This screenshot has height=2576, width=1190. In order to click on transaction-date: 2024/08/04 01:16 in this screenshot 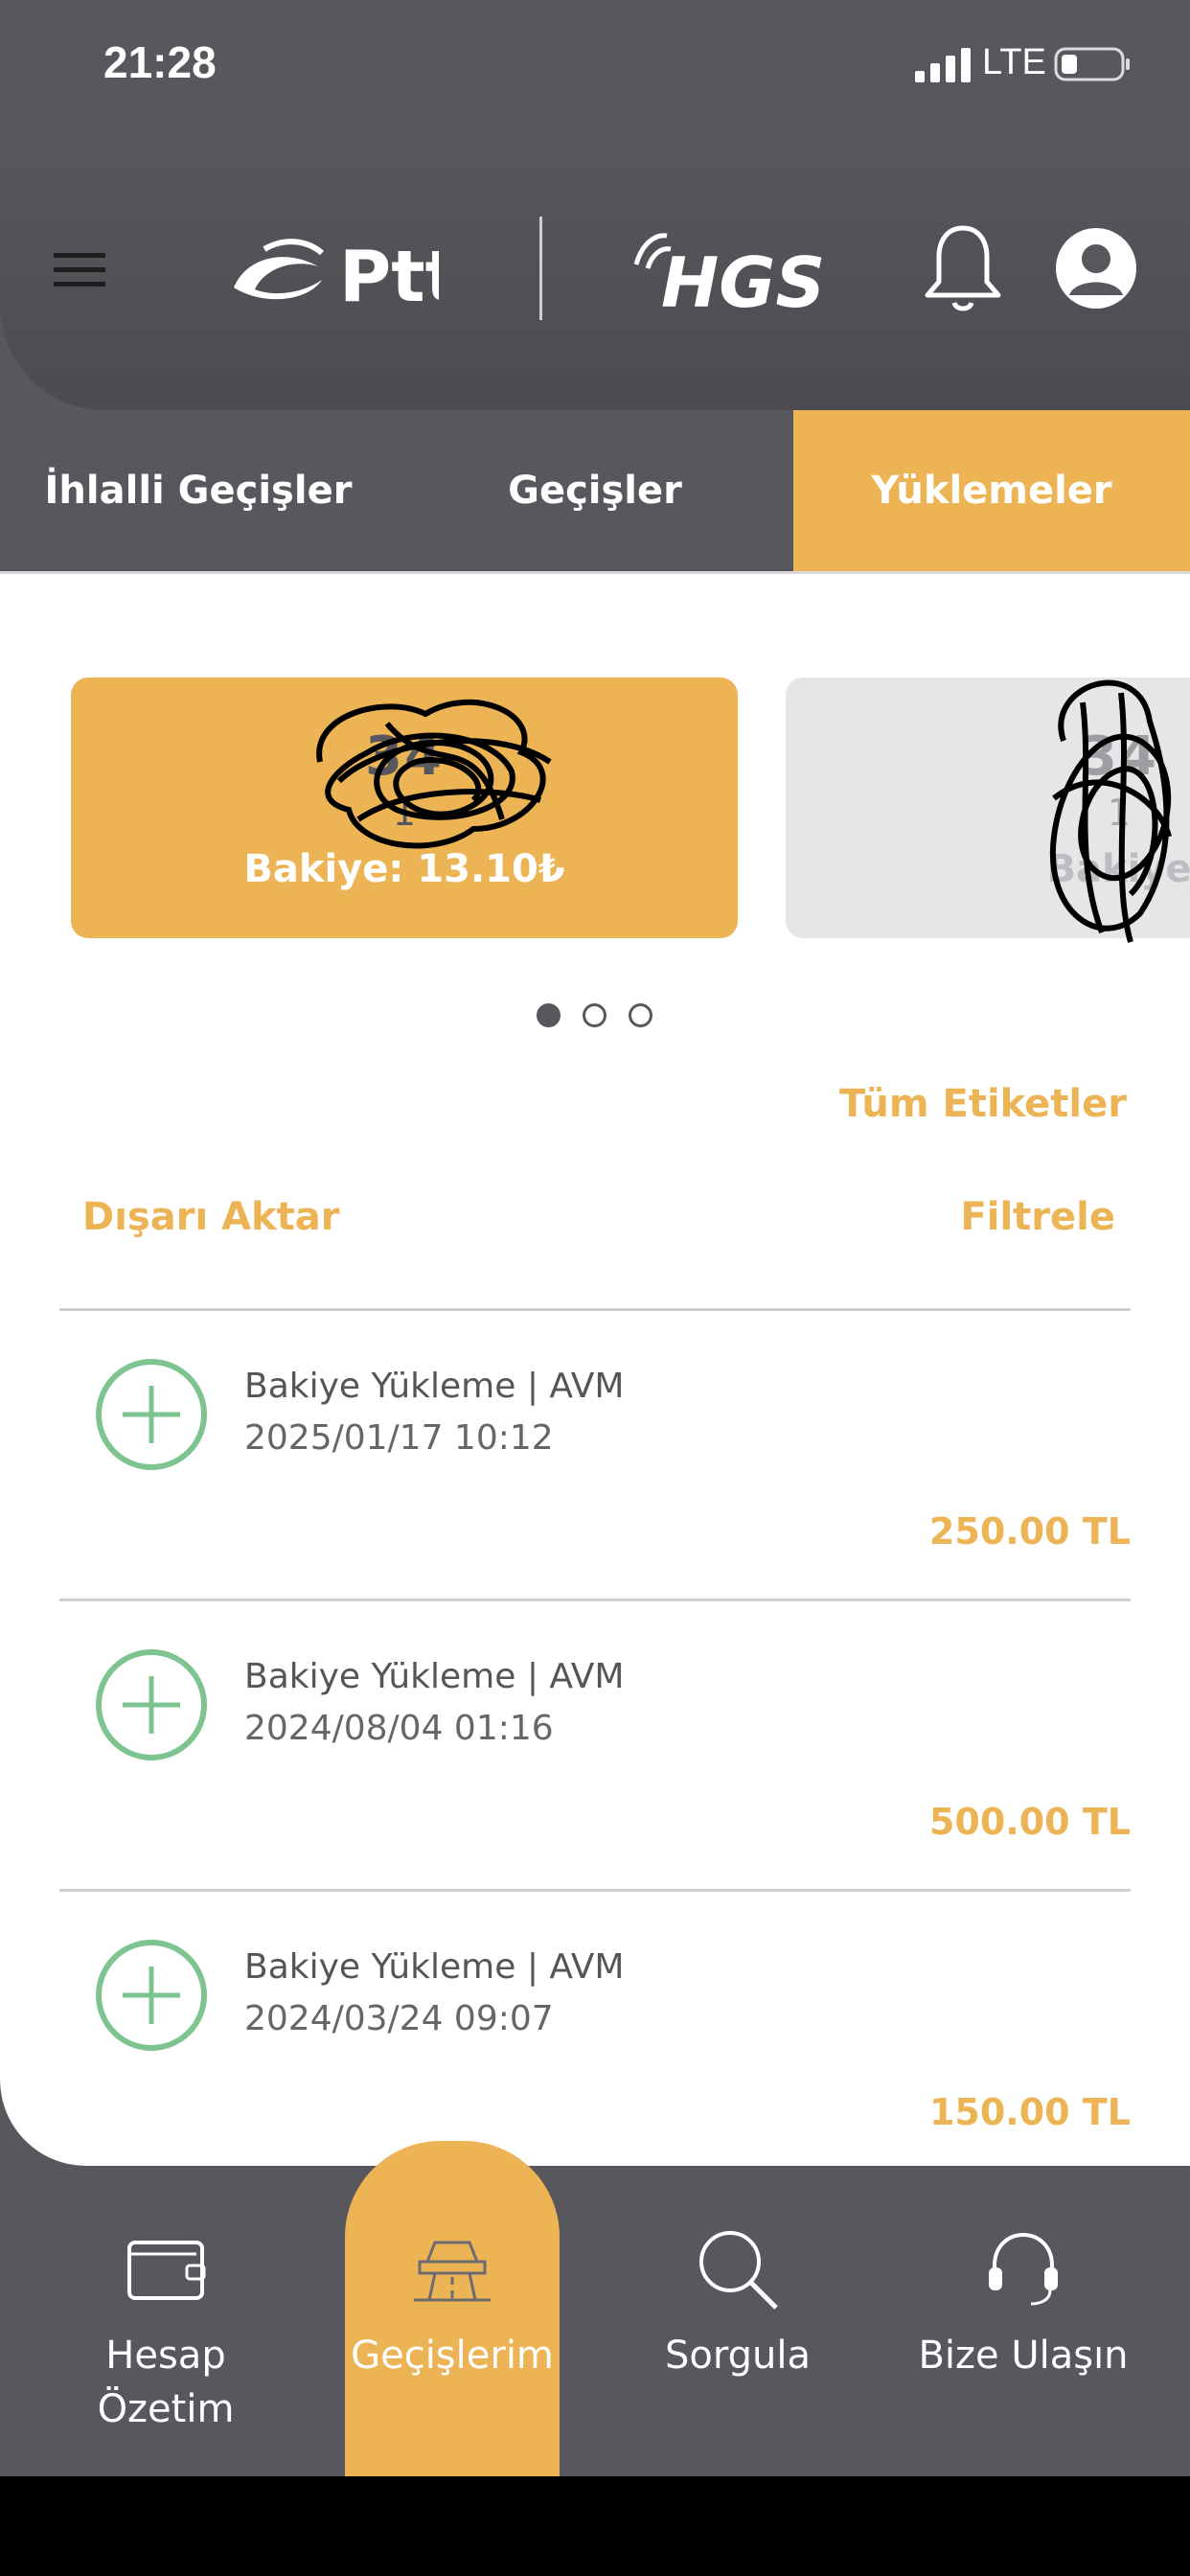, I will do `click(399, 1728)`.